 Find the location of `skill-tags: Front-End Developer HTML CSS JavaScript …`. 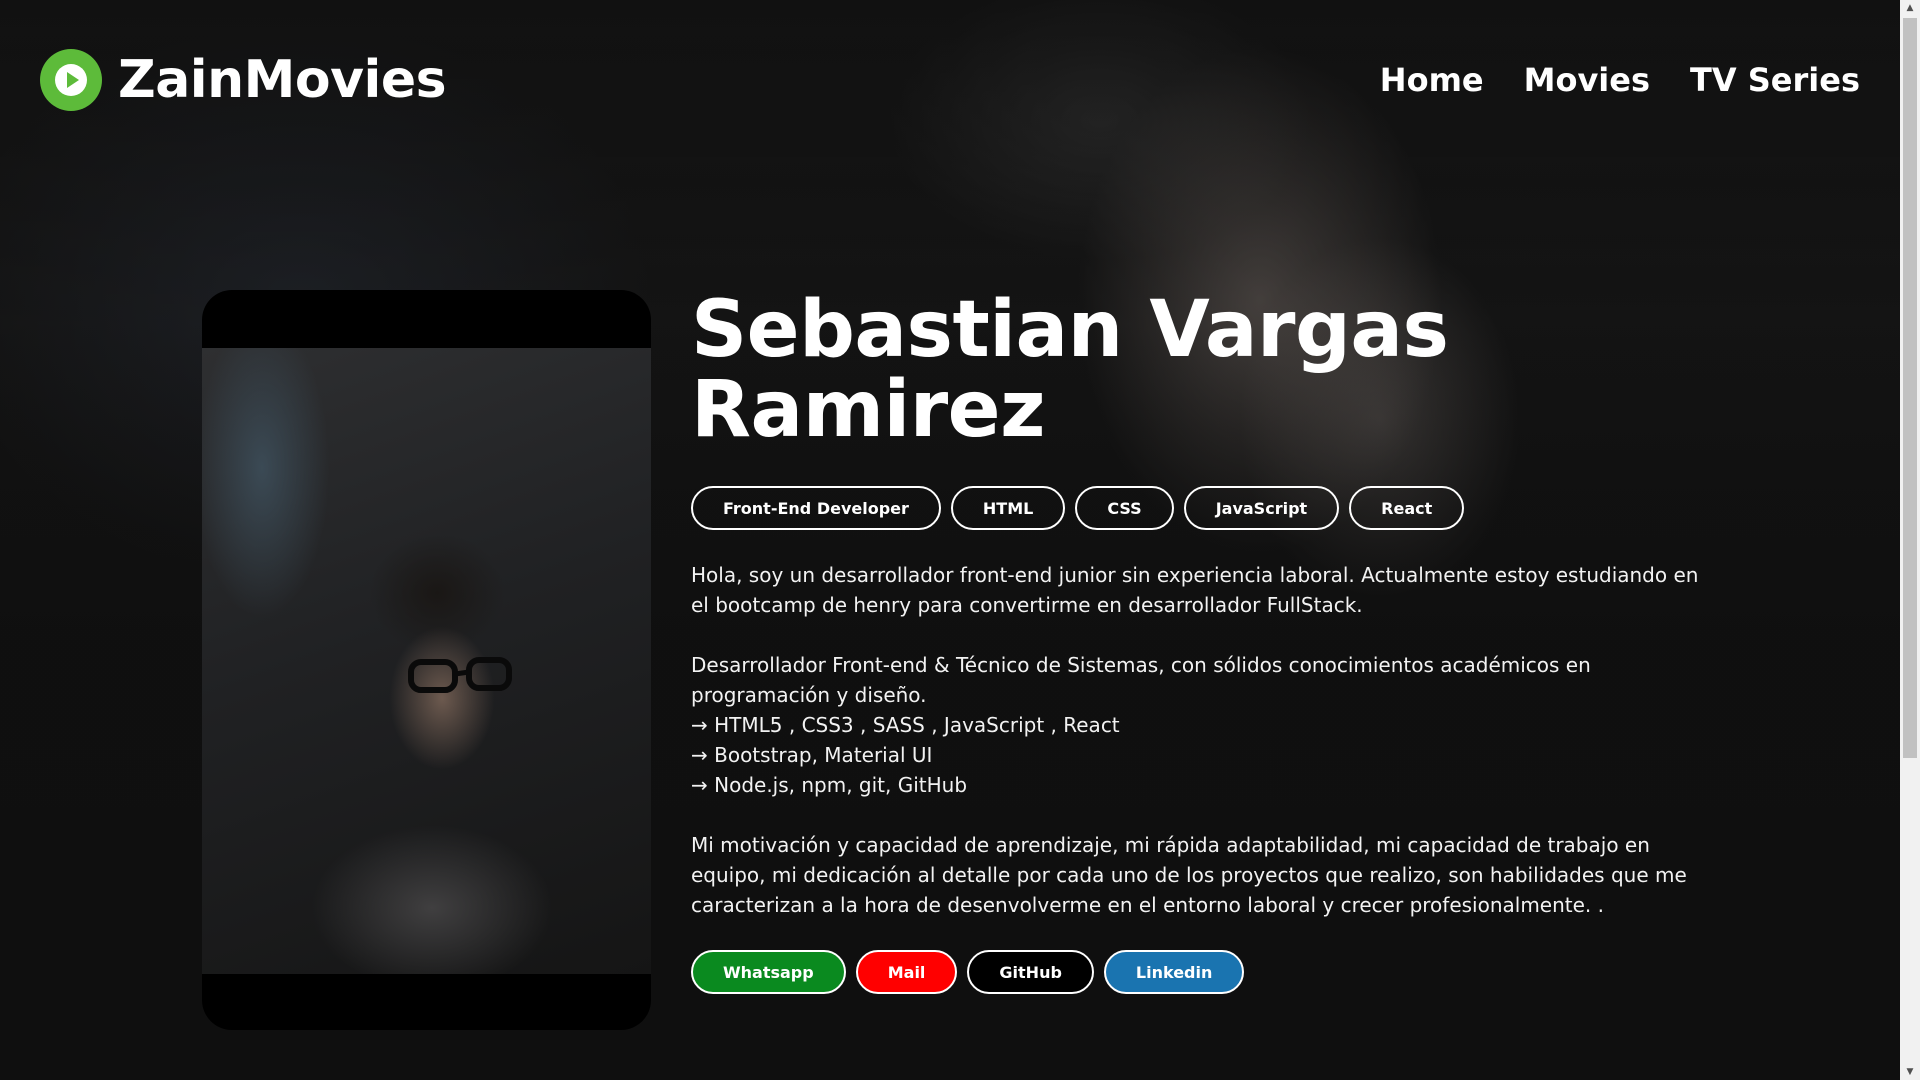

skill-tags: Front-End Developer HTML CSS JavaScript … is located at coordinates (1196, 508).